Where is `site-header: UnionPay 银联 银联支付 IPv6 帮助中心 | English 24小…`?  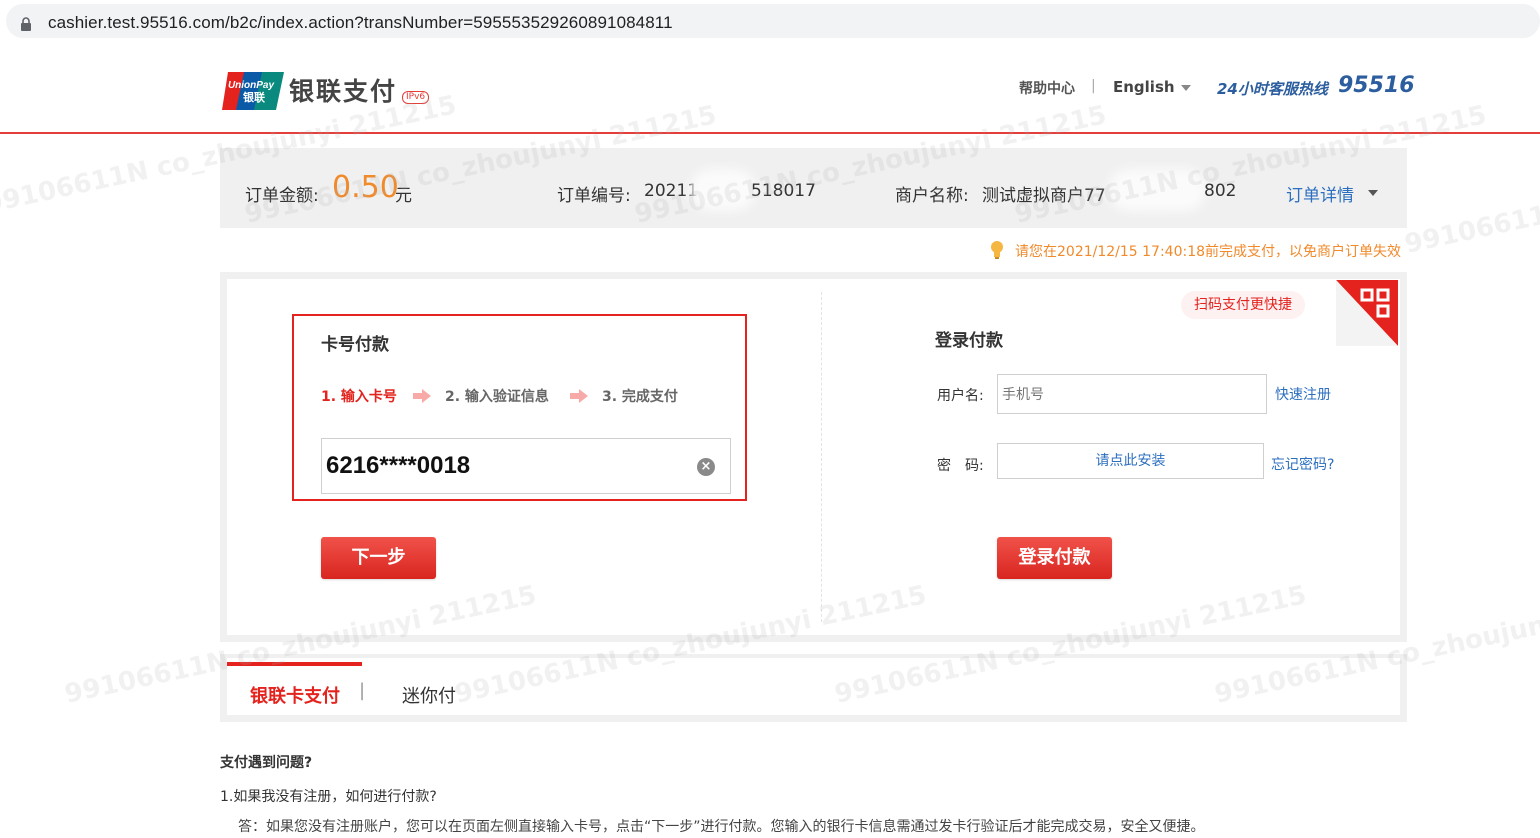
site-header: UnionPay 银联 银联支付 IPv6 帮助中心 | English 24小… is located at coordinates (770, 88).